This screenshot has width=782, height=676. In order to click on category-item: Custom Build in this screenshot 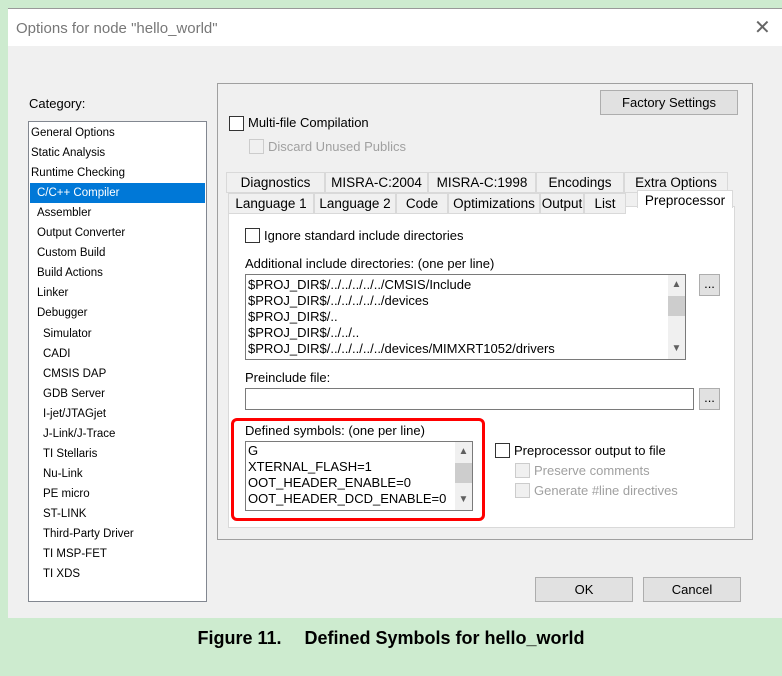, I will do `click(117, 253)`.